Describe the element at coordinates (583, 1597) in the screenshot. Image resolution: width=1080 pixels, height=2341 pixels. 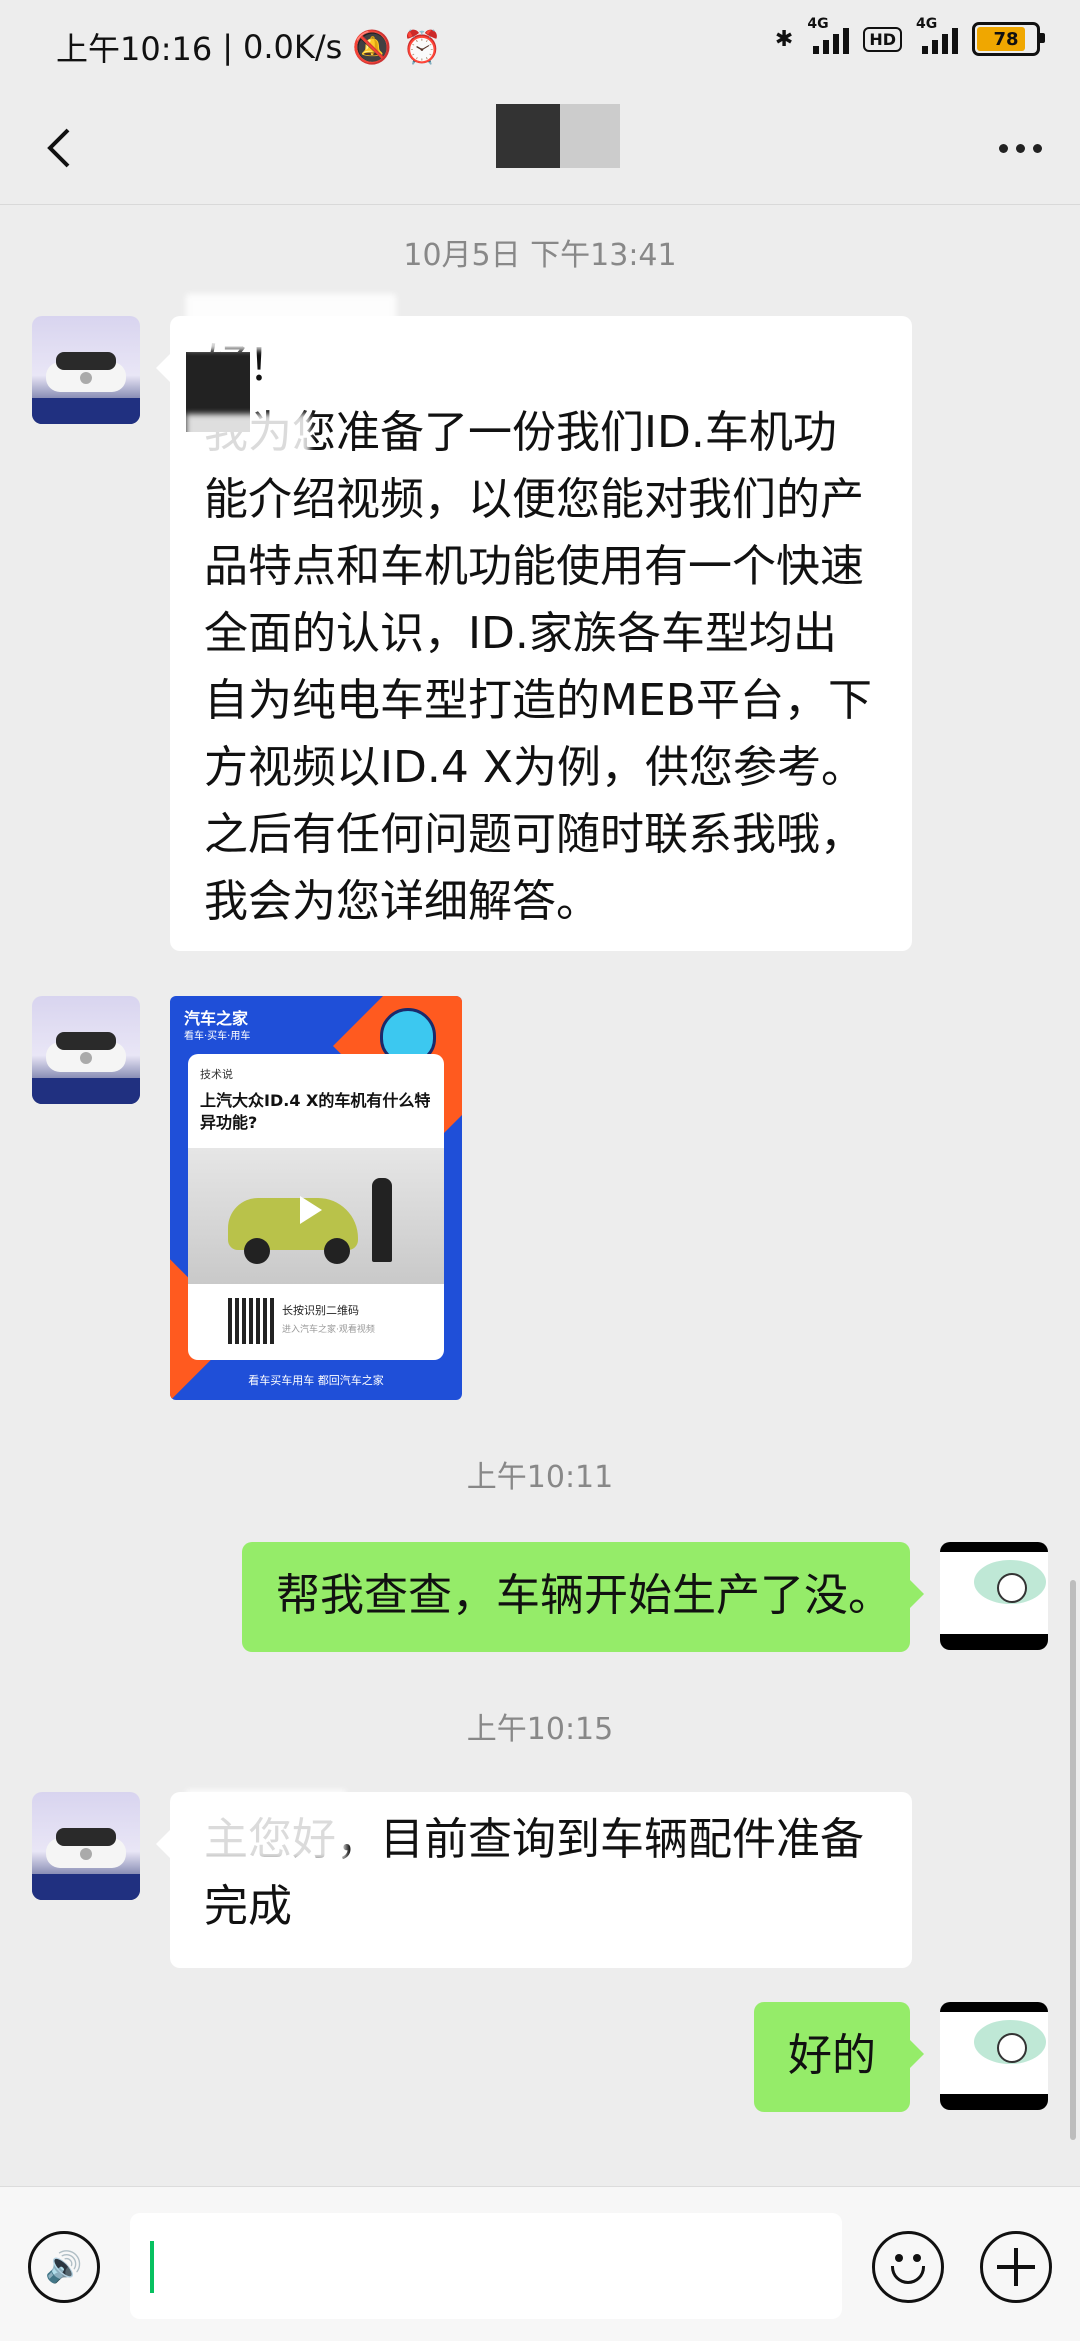
I see `message-bubble-outgoing: 帮我查查，车辆开始生产了没。` at that location.